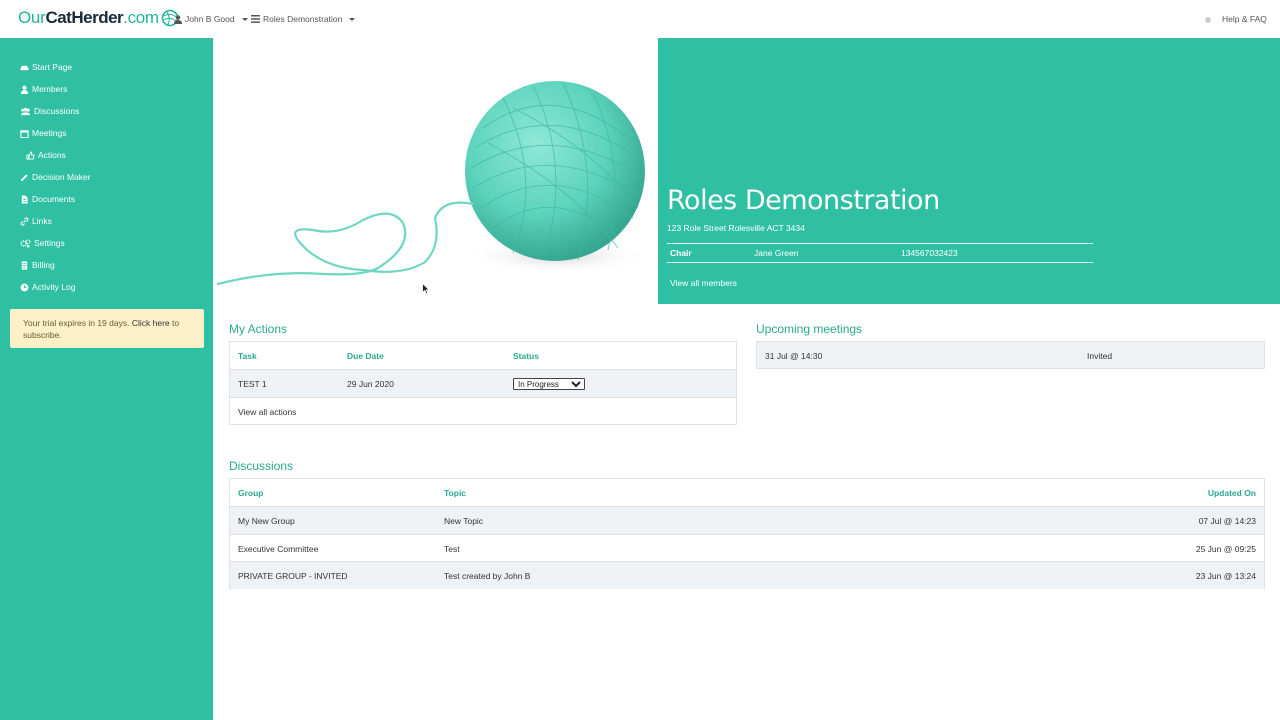  Describe the element at coordinates (258, 329) in the screenshot. I see `my-actions-title: My Actions` at that location.